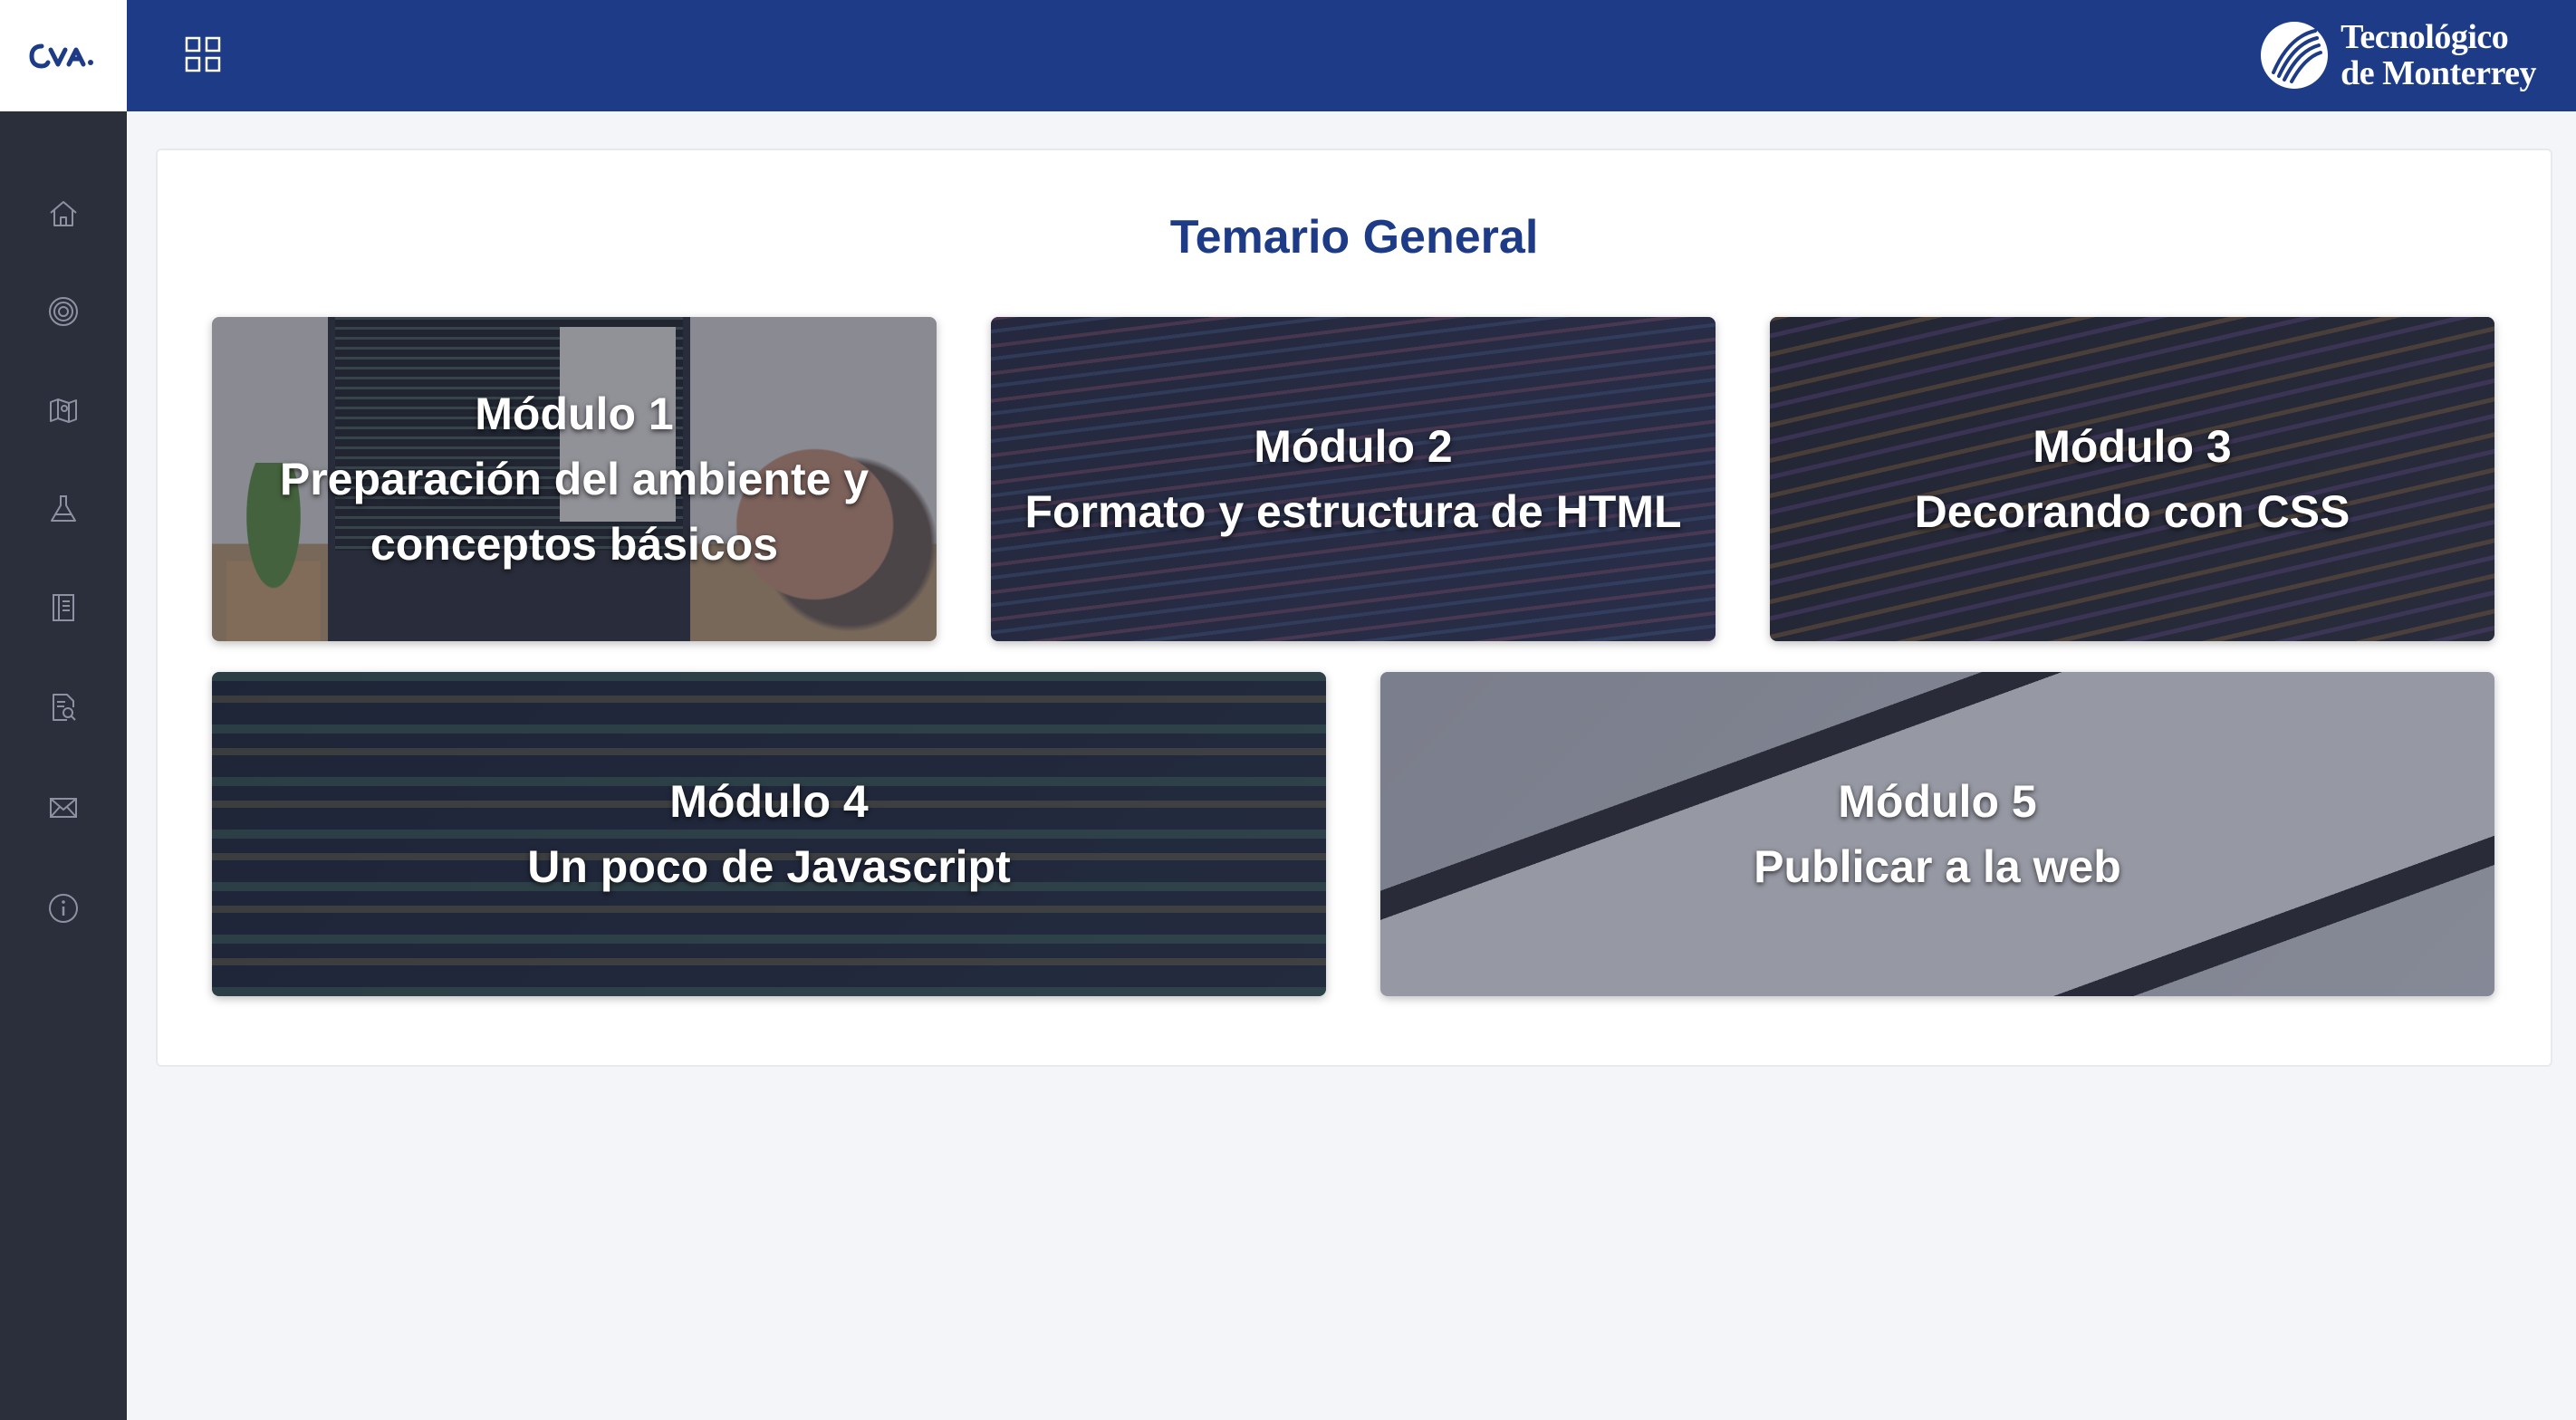 The image size is (2576, 1420). Describe the element at coordinates (769, 867) in the screenshot. I see `module-4-title: Un poco de Javascript` at that location.